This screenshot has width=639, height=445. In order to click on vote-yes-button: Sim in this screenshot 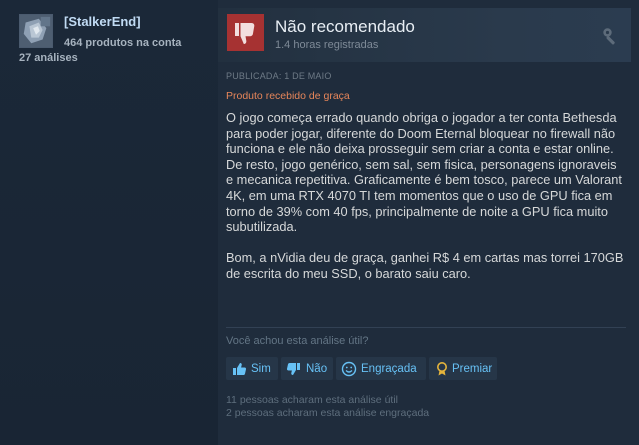, I will do `click(252, 368)`.